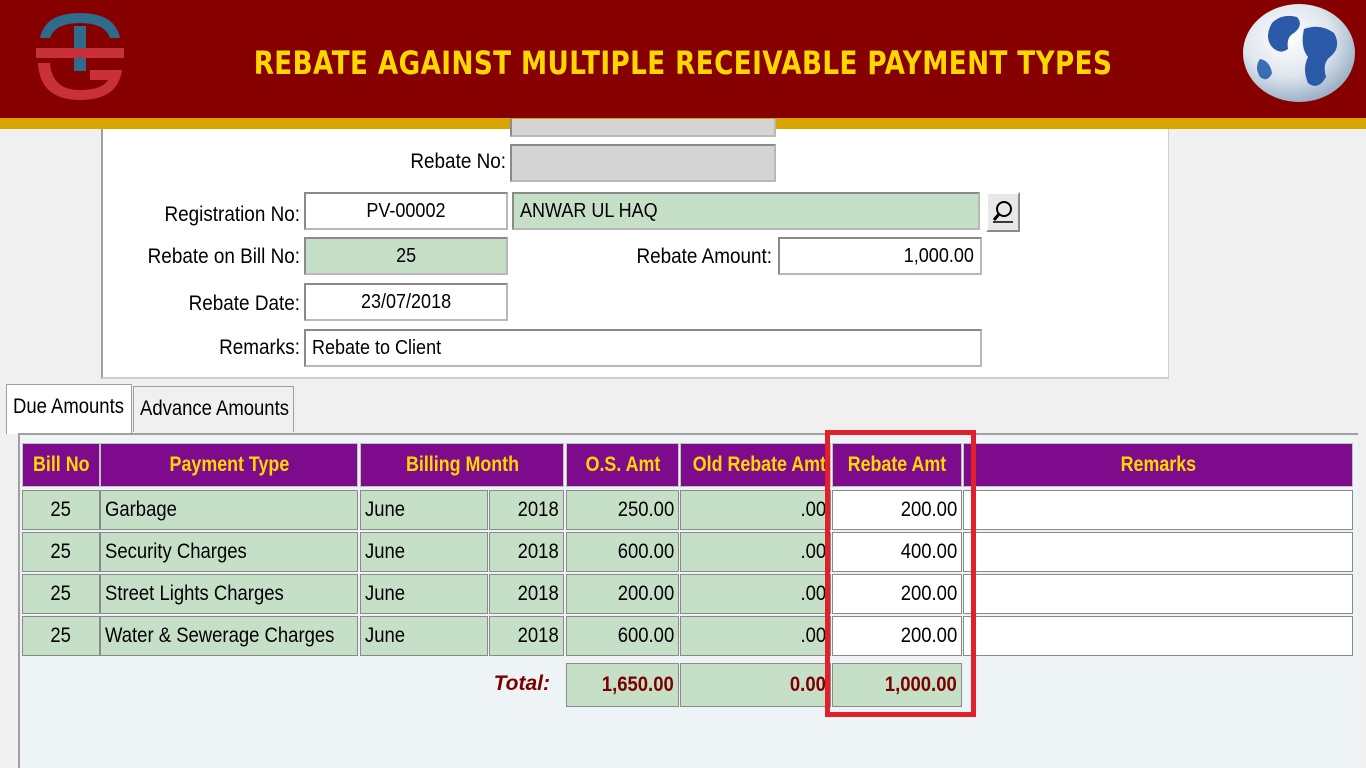 Image resolution: width=1366 pixels, height=768 pixels. I want to click on column-header-old-rebate-amt: Old Rebate Amt, so click(755, 465).